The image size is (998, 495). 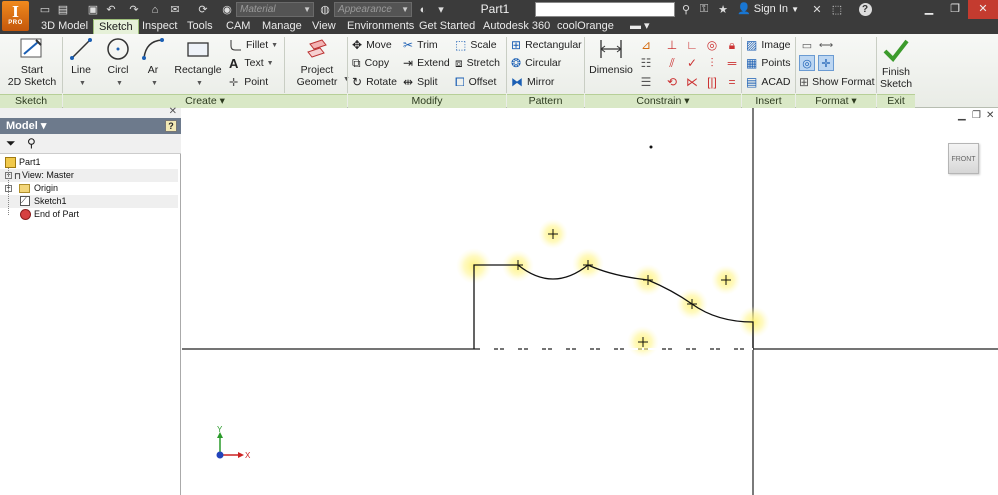 What do you see at coordinates (89, 214) in the screenshot?
I see `tree-item-end-of-part: End of Part` at bounding box center [89, 214].